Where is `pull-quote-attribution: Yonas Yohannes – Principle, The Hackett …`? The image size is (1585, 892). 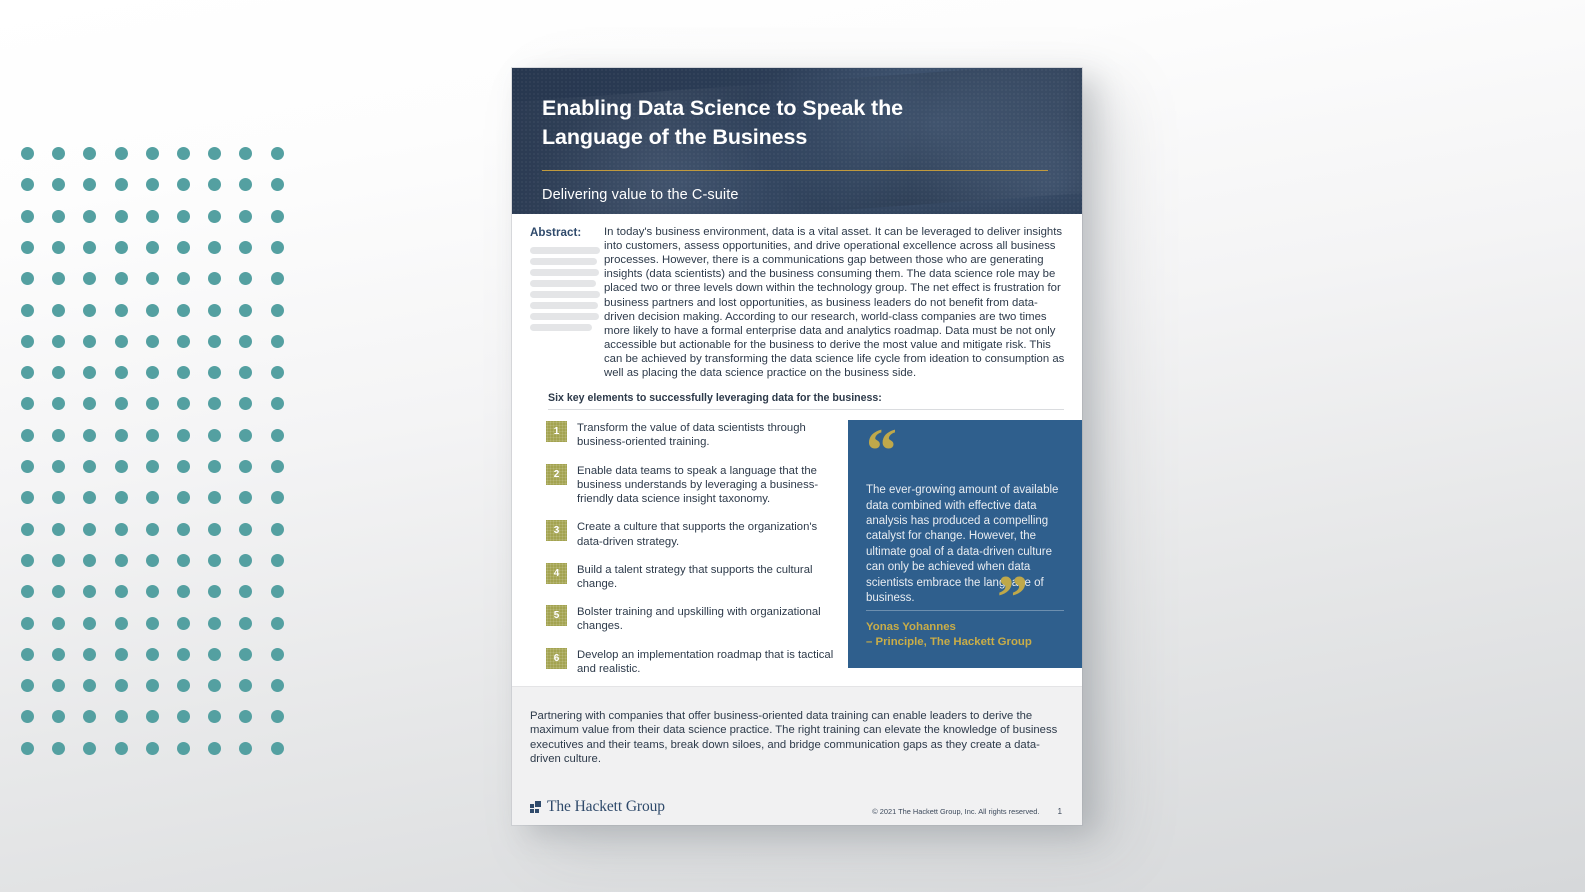
pull-quote-attribution: Yonas Yohannes – Principle, The Hackett … is located at coordinates (965, 635).